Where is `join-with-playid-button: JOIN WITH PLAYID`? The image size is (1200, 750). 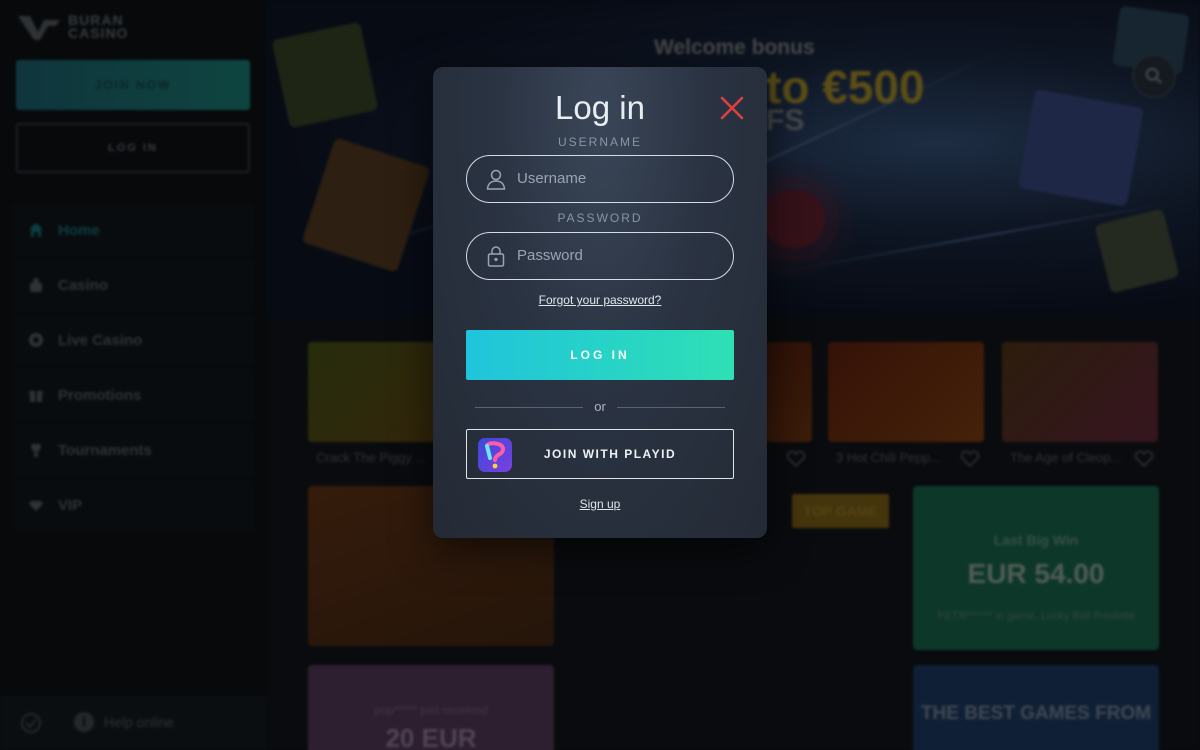
join-with-playid-button: JOIN WITH PLAYID is located at coordinates (600, 454).